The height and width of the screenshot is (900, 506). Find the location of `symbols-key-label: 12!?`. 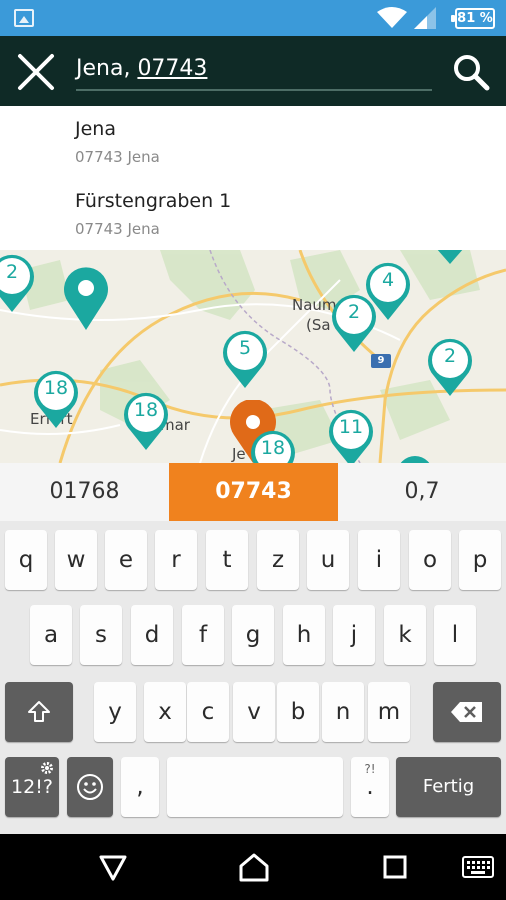

symbols-key-label: 12!? is located at coordinates (32, 787).